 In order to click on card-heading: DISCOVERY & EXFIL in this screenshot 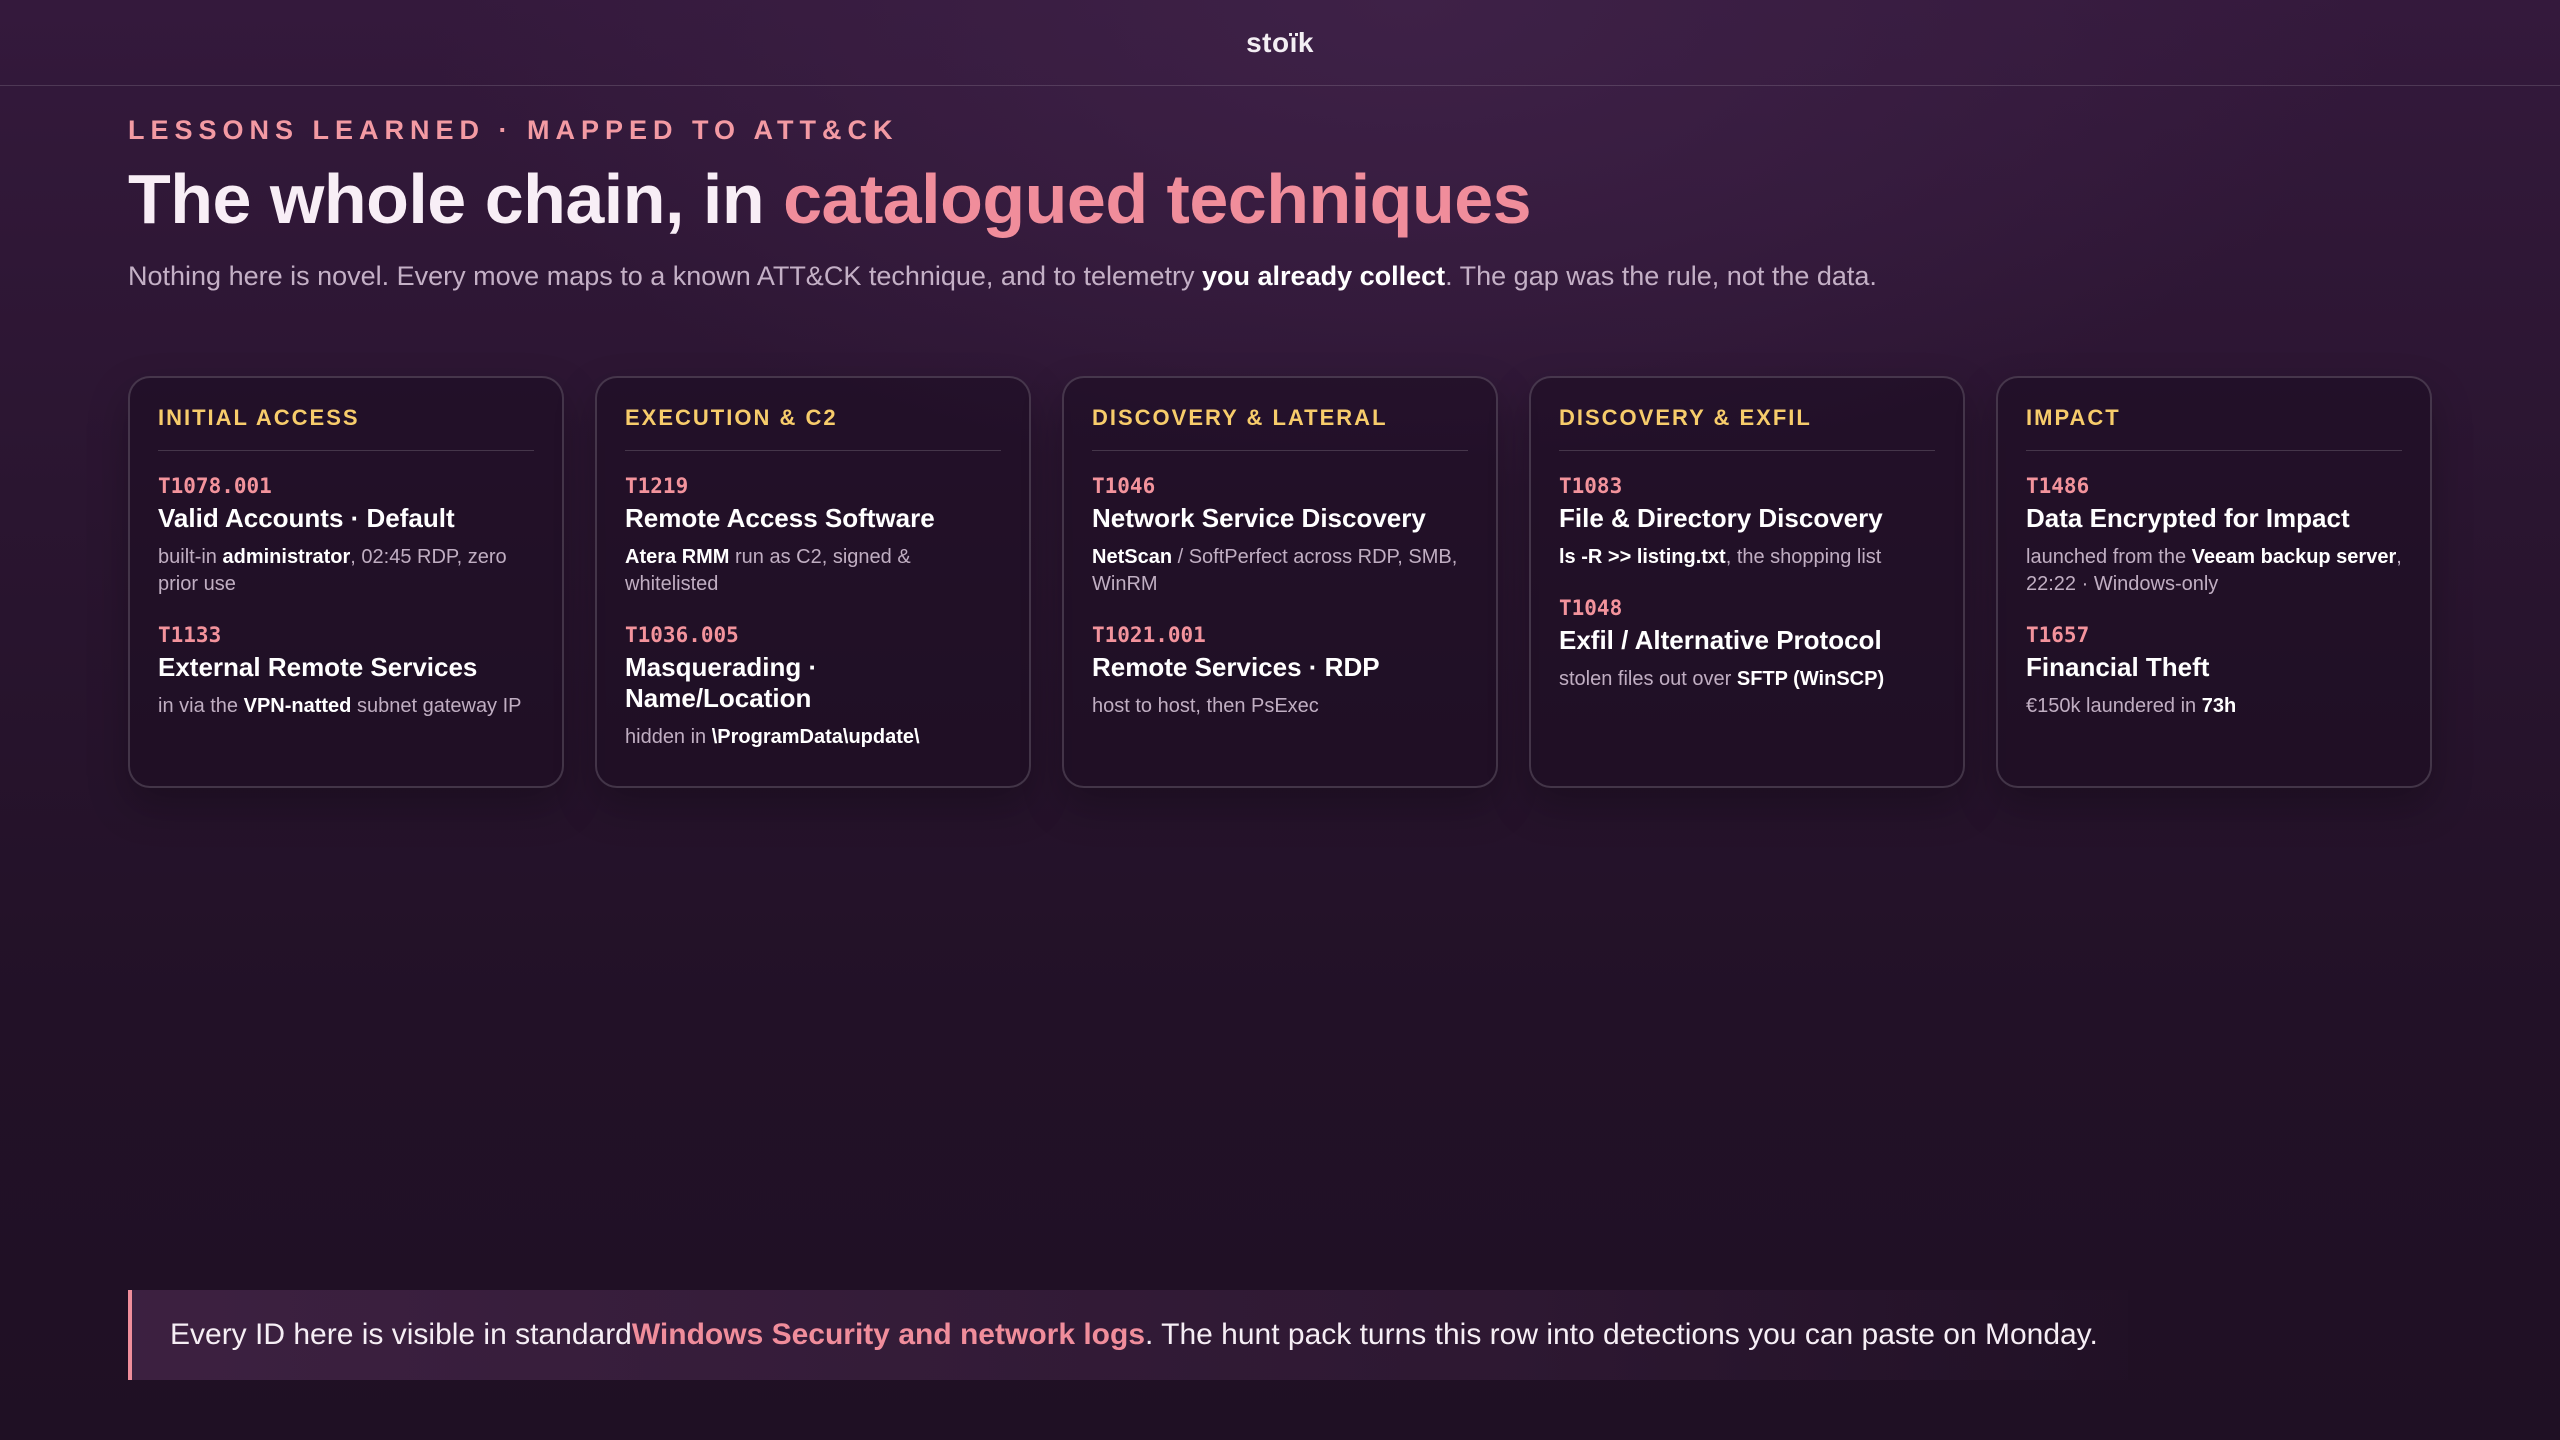, I will do `click(1747, 427)`.